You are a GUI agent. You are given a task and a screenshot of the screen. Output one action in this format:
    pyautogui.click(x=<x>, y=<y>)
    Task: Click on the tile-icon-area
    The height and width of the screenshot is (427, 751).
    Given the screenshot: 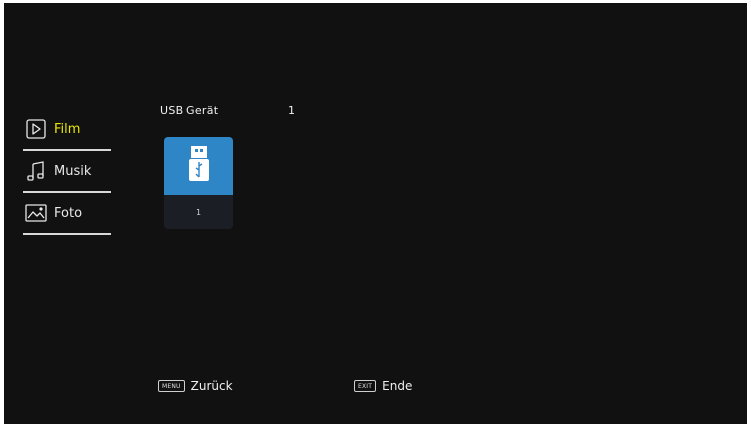 What is the action you would take?
    pyautogui.click(x=198, y=166)
    